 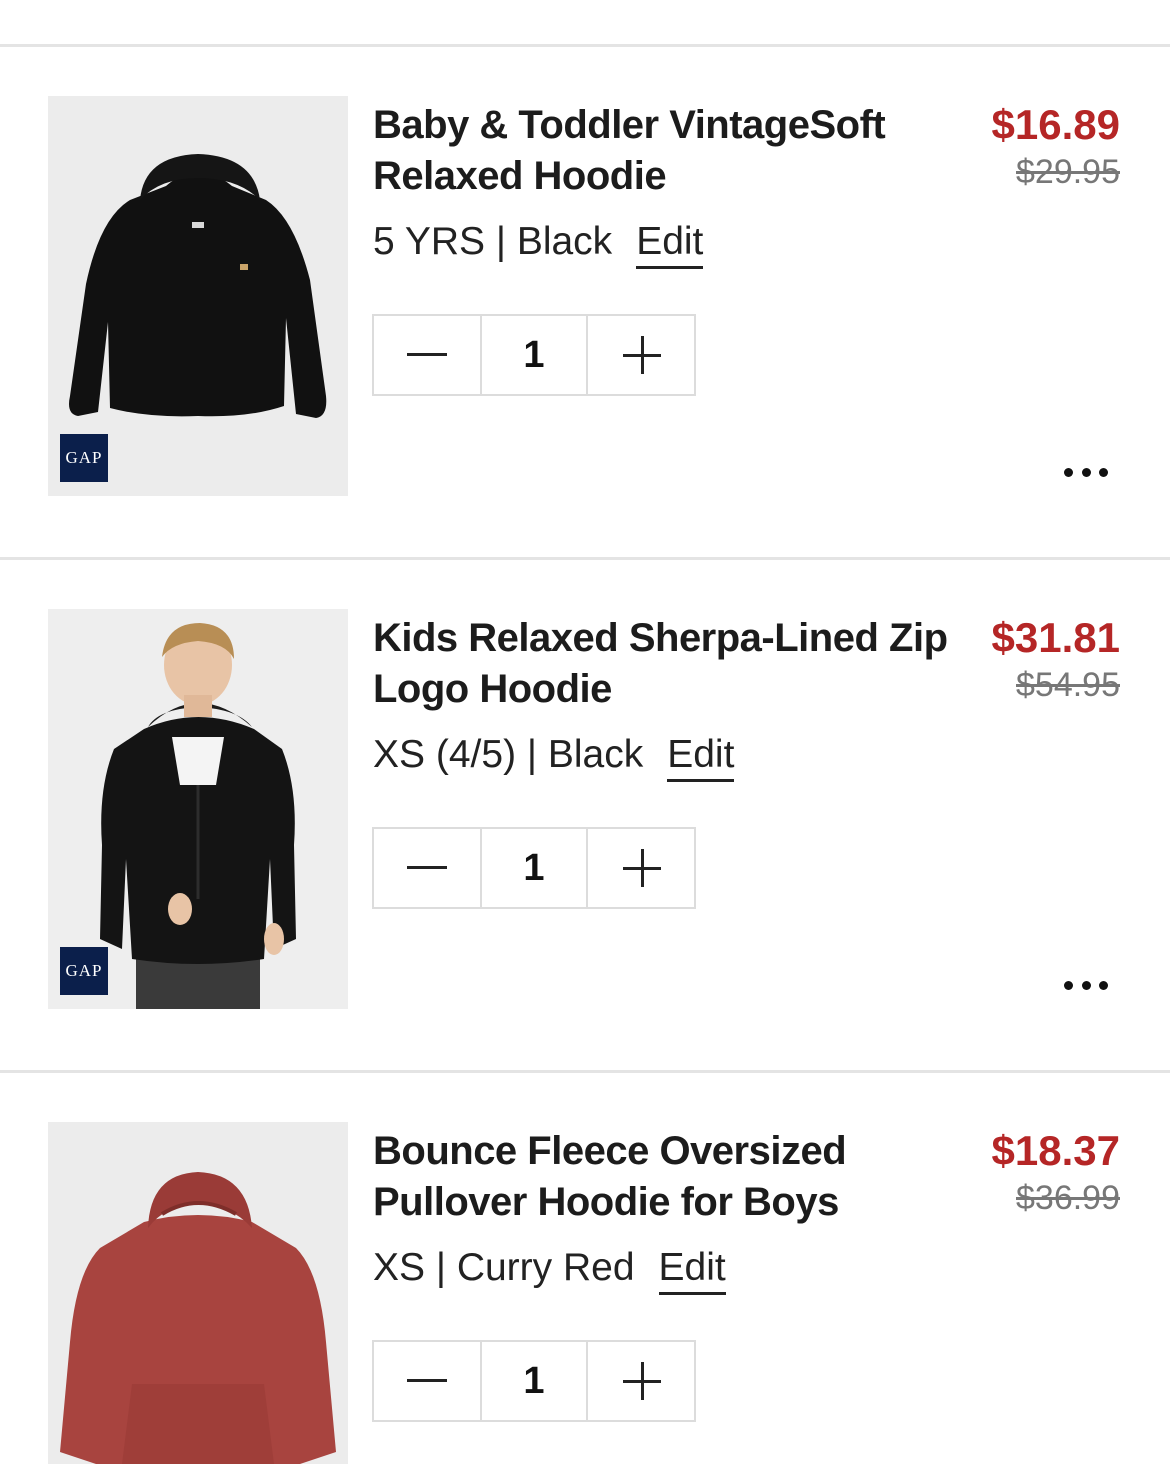 I want to click on price-block: $16.89 $29.95, so click(x=1056, y=147).